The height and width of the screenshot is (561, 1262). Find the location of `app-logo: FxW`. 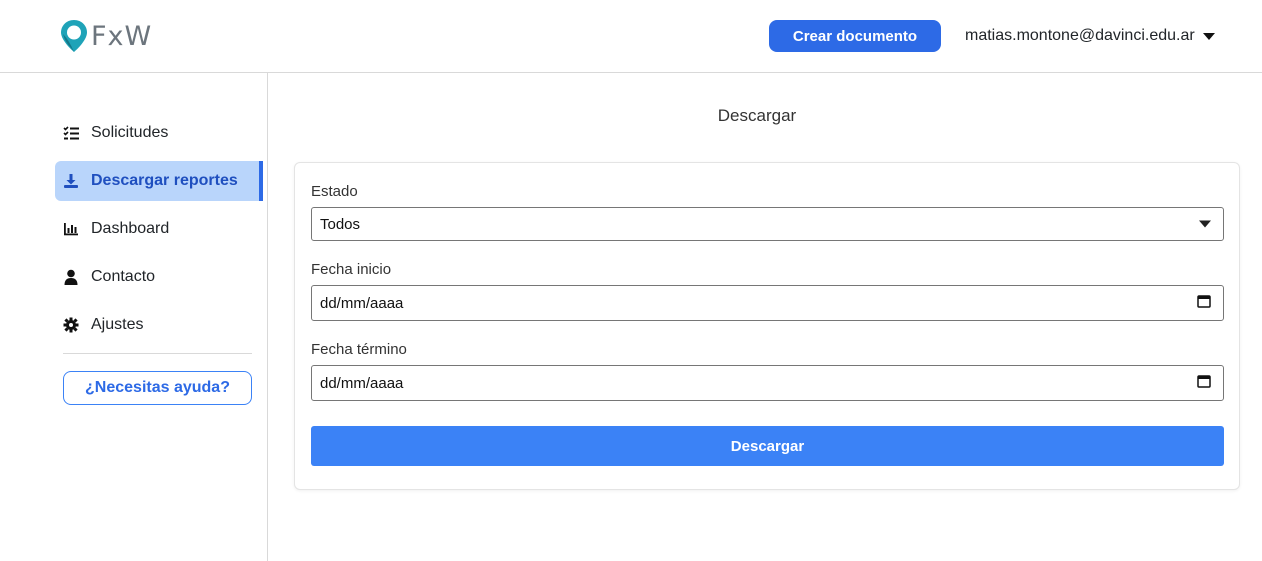

app-logo: FxW is located at coordinates (105, 36).